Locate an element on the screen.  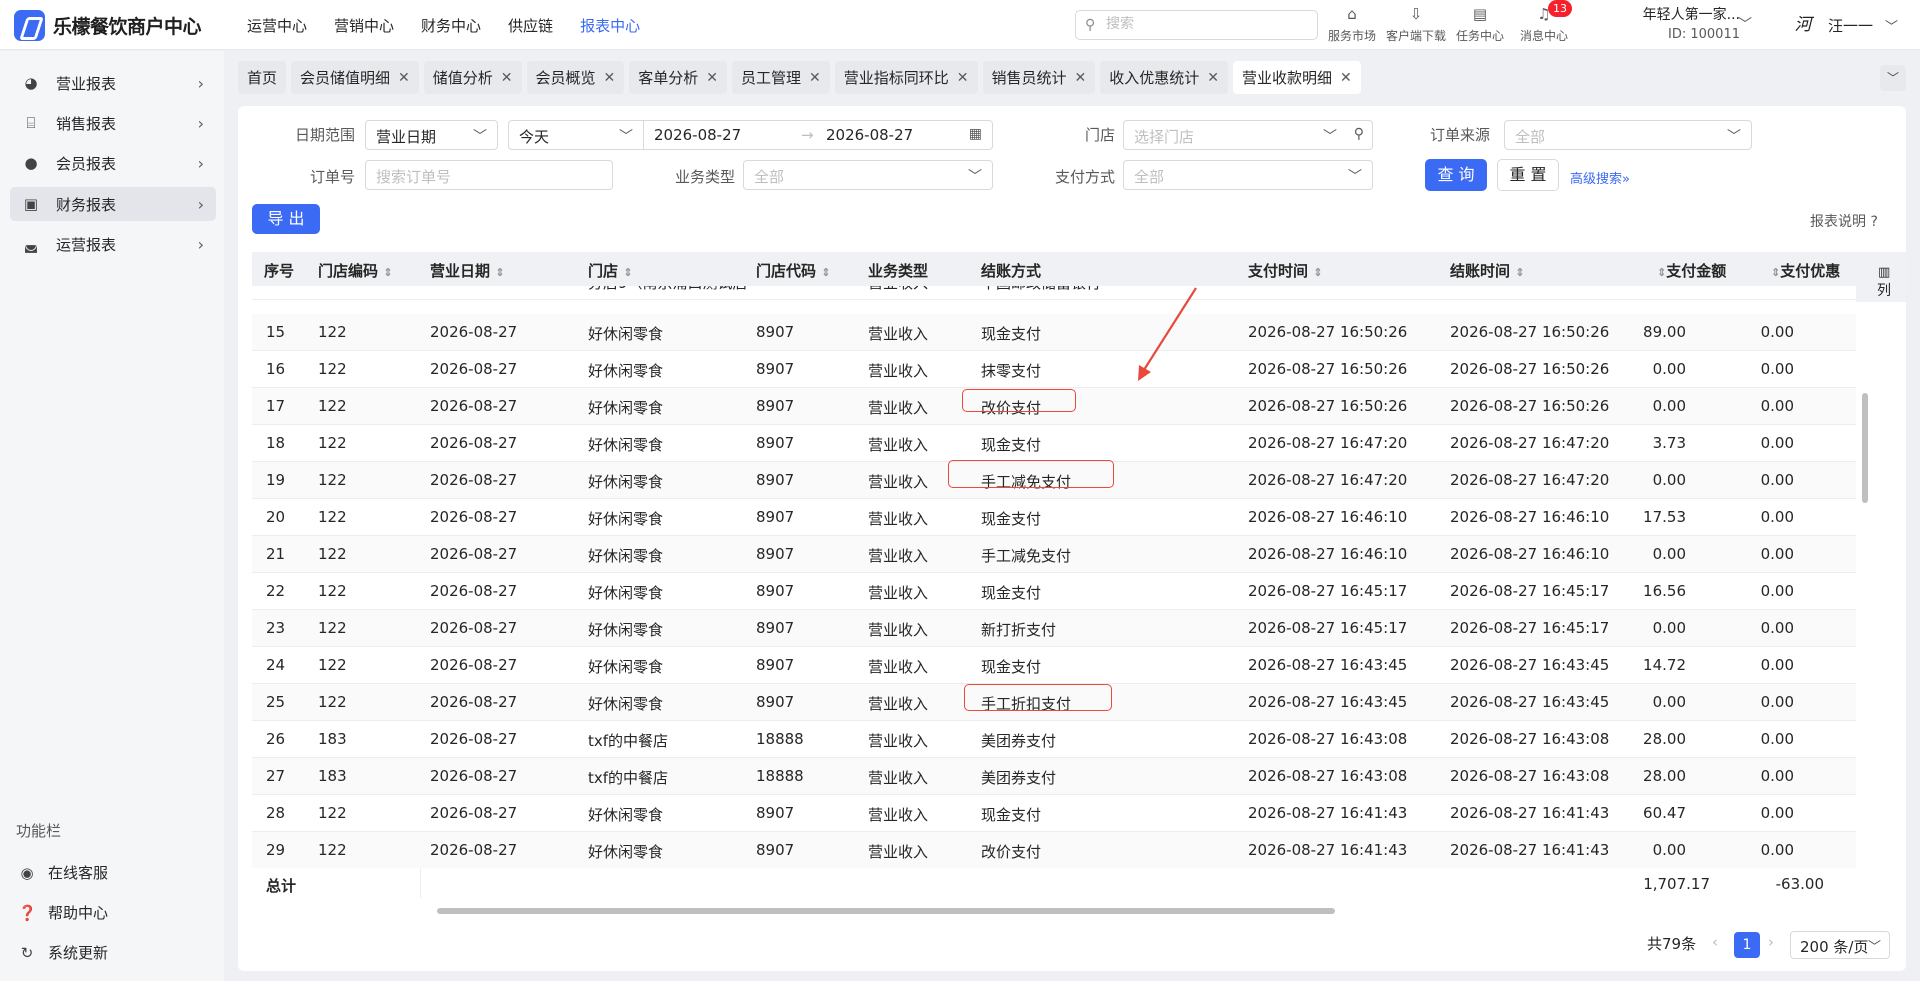
nav-operations: 运营中心 is located at coordinates (277, 25).